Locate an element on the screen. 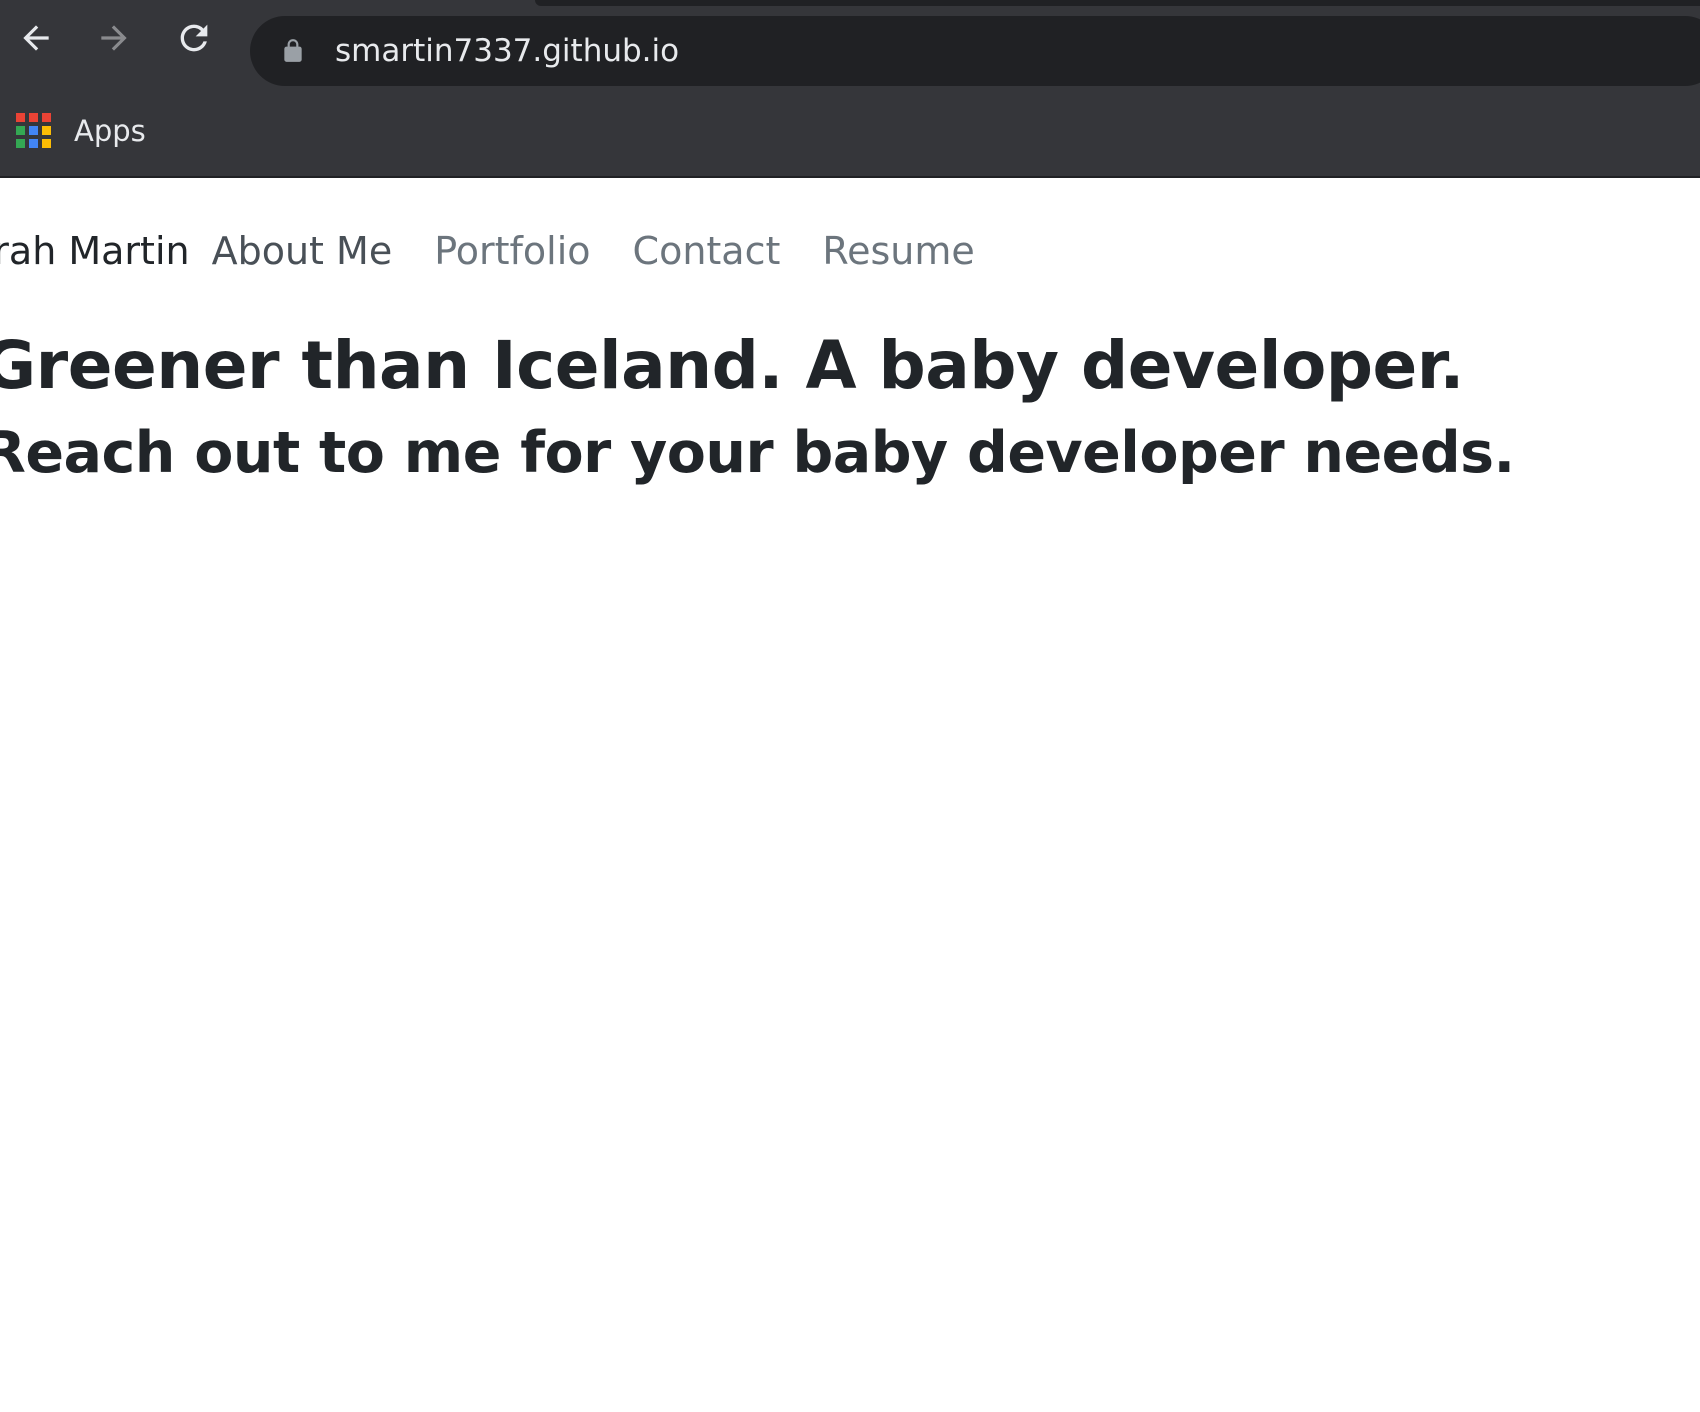  nav-link-about-me: About Me is located at coordinates (302, 251).